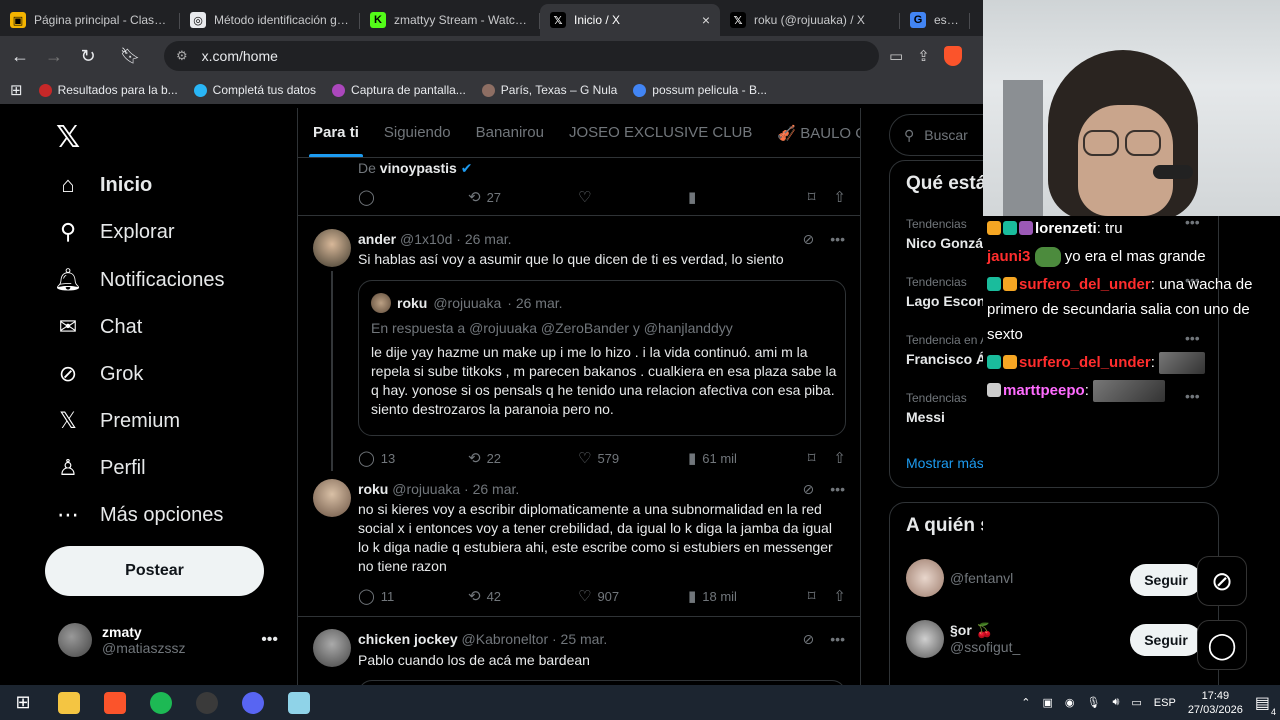 This screenshot has width=1280, height=720. I want to click on bookmark-item: París, Texas – G Nula, so click(549, 90).